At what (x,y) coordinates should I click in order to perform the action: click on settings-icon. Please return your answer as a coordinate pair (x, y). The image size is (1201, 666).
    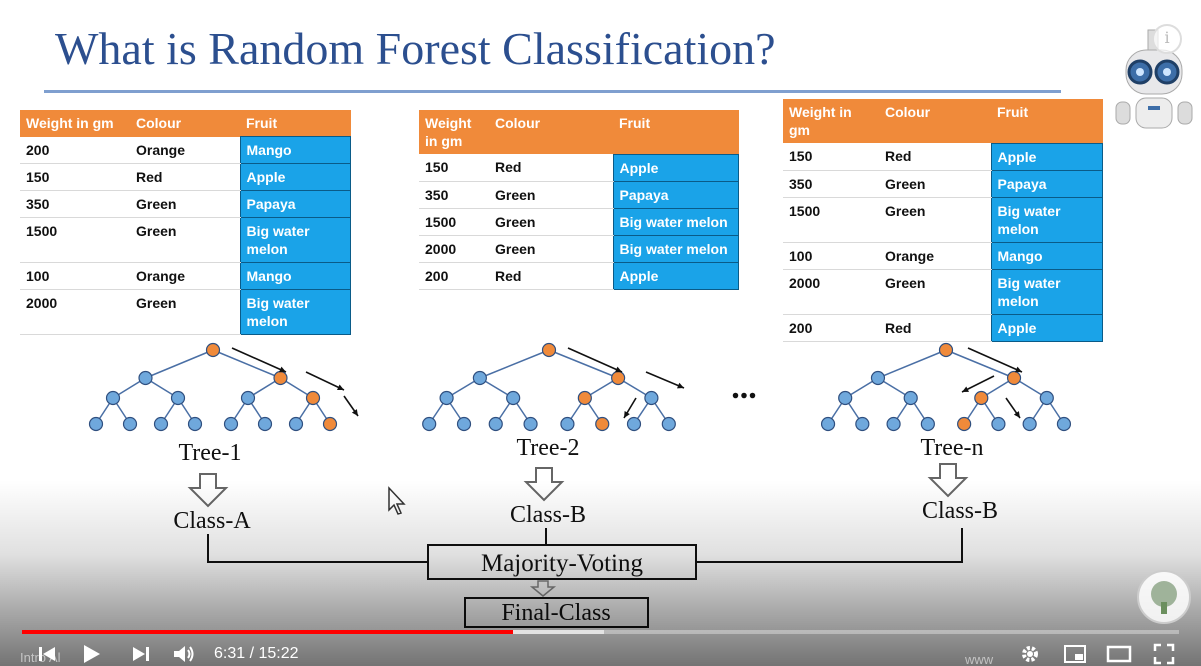
    Looking at the image, I should click on (1030, 654).